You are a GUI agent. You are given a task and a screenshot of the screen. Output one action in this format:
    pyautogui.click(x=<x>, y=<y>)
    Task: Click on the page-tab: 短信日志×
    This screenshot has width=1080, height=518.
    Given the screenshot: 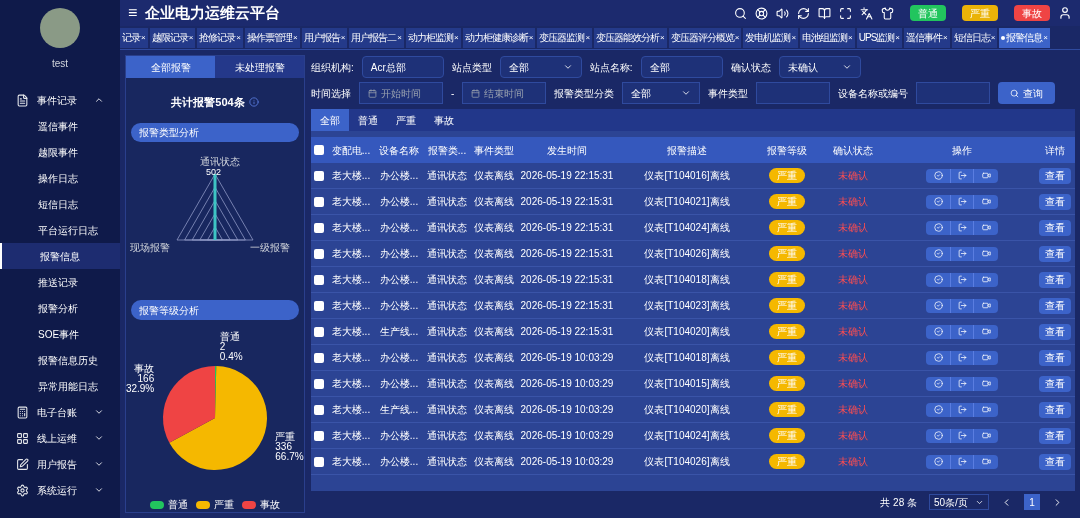 What is the action you would take?
    pyautogui.click(x=974, y=37)
    